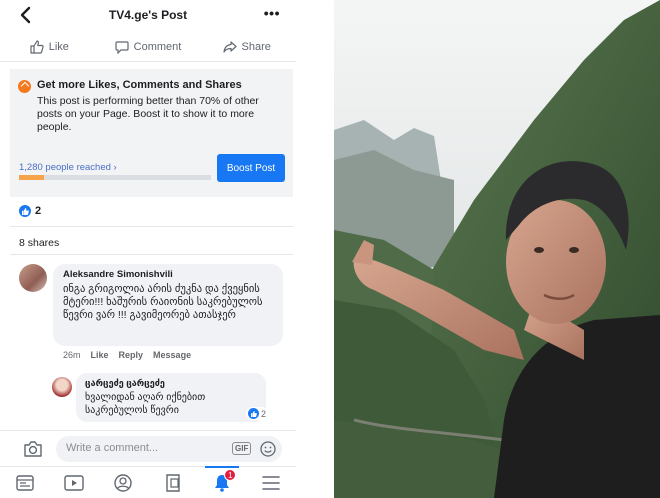 Image resolution: width=660 pixels, height=498 pixels. Describe the element at coordinates (39, 243) in the screenshot. I see `shares-count: 8 shares` at that location.